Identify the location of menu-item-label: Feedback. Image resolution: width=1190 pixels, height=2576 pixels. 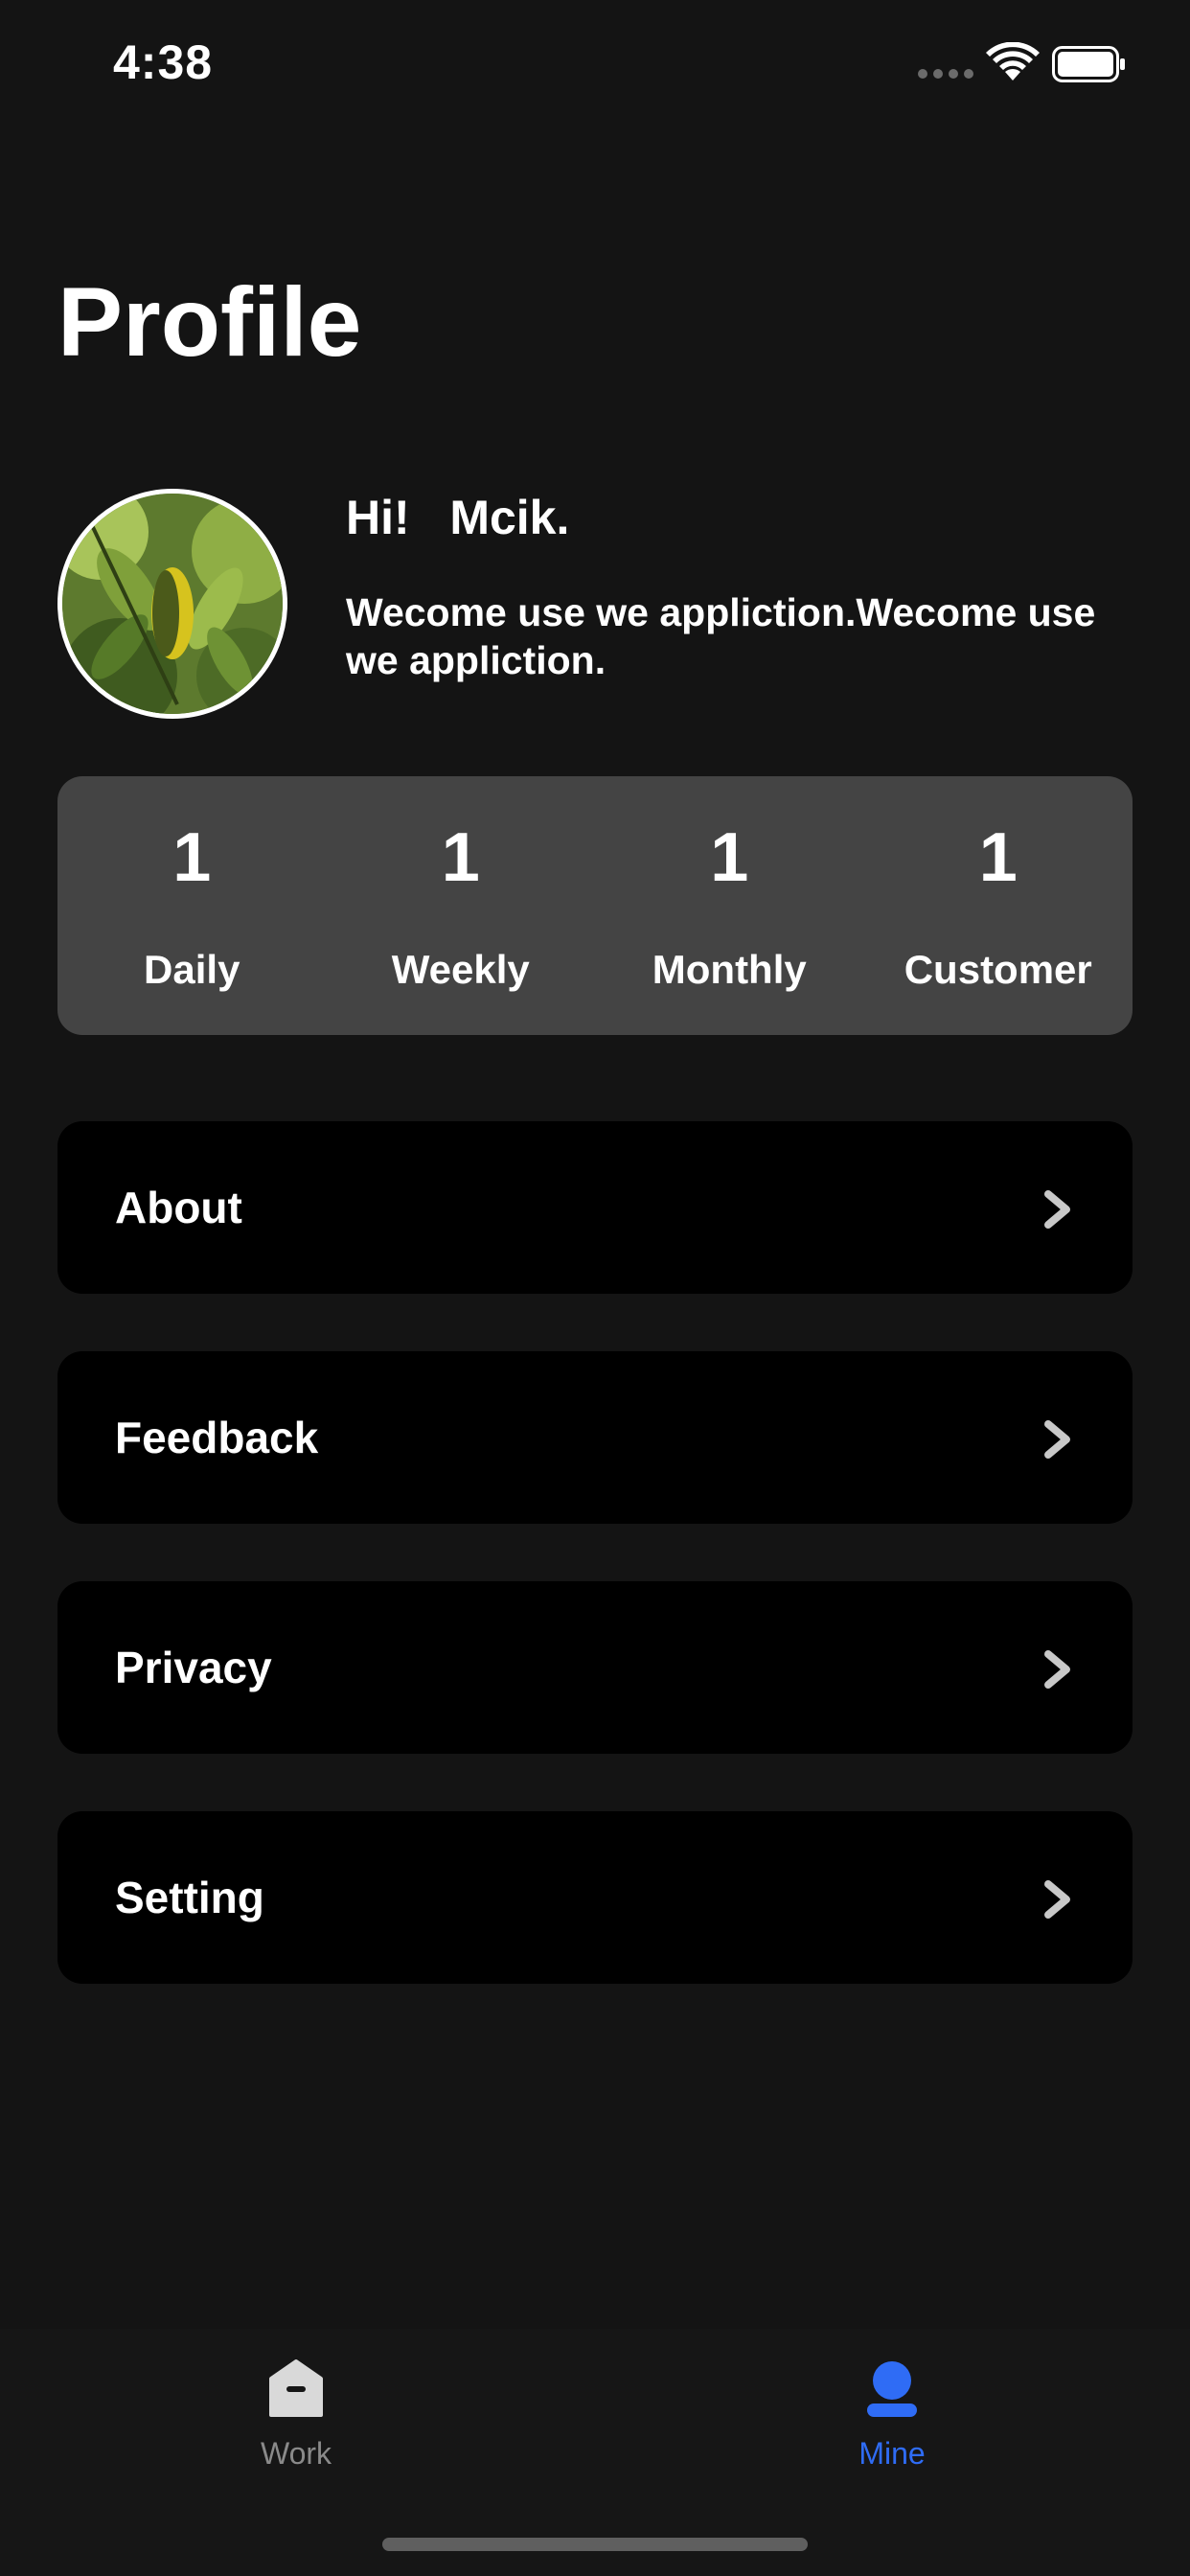
(217, 1437).